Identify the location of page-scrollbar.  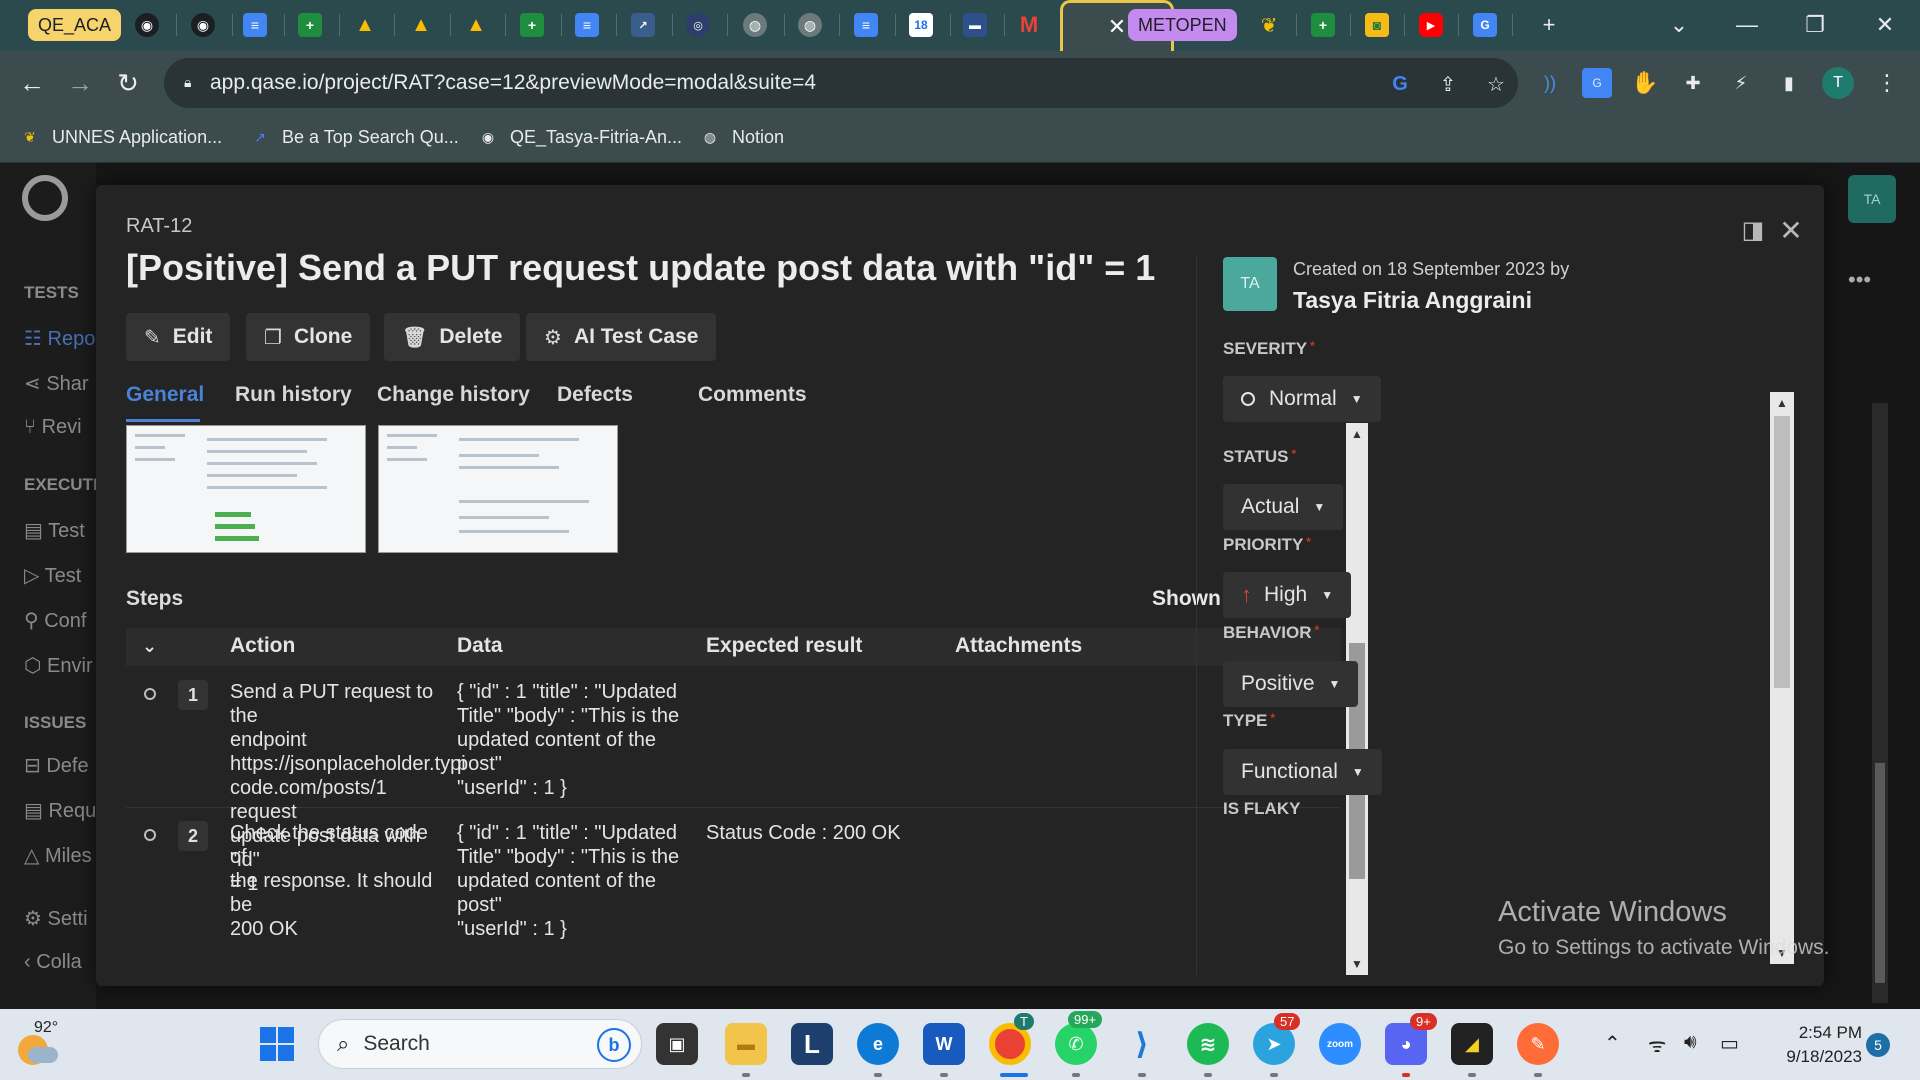
(1880, 703).